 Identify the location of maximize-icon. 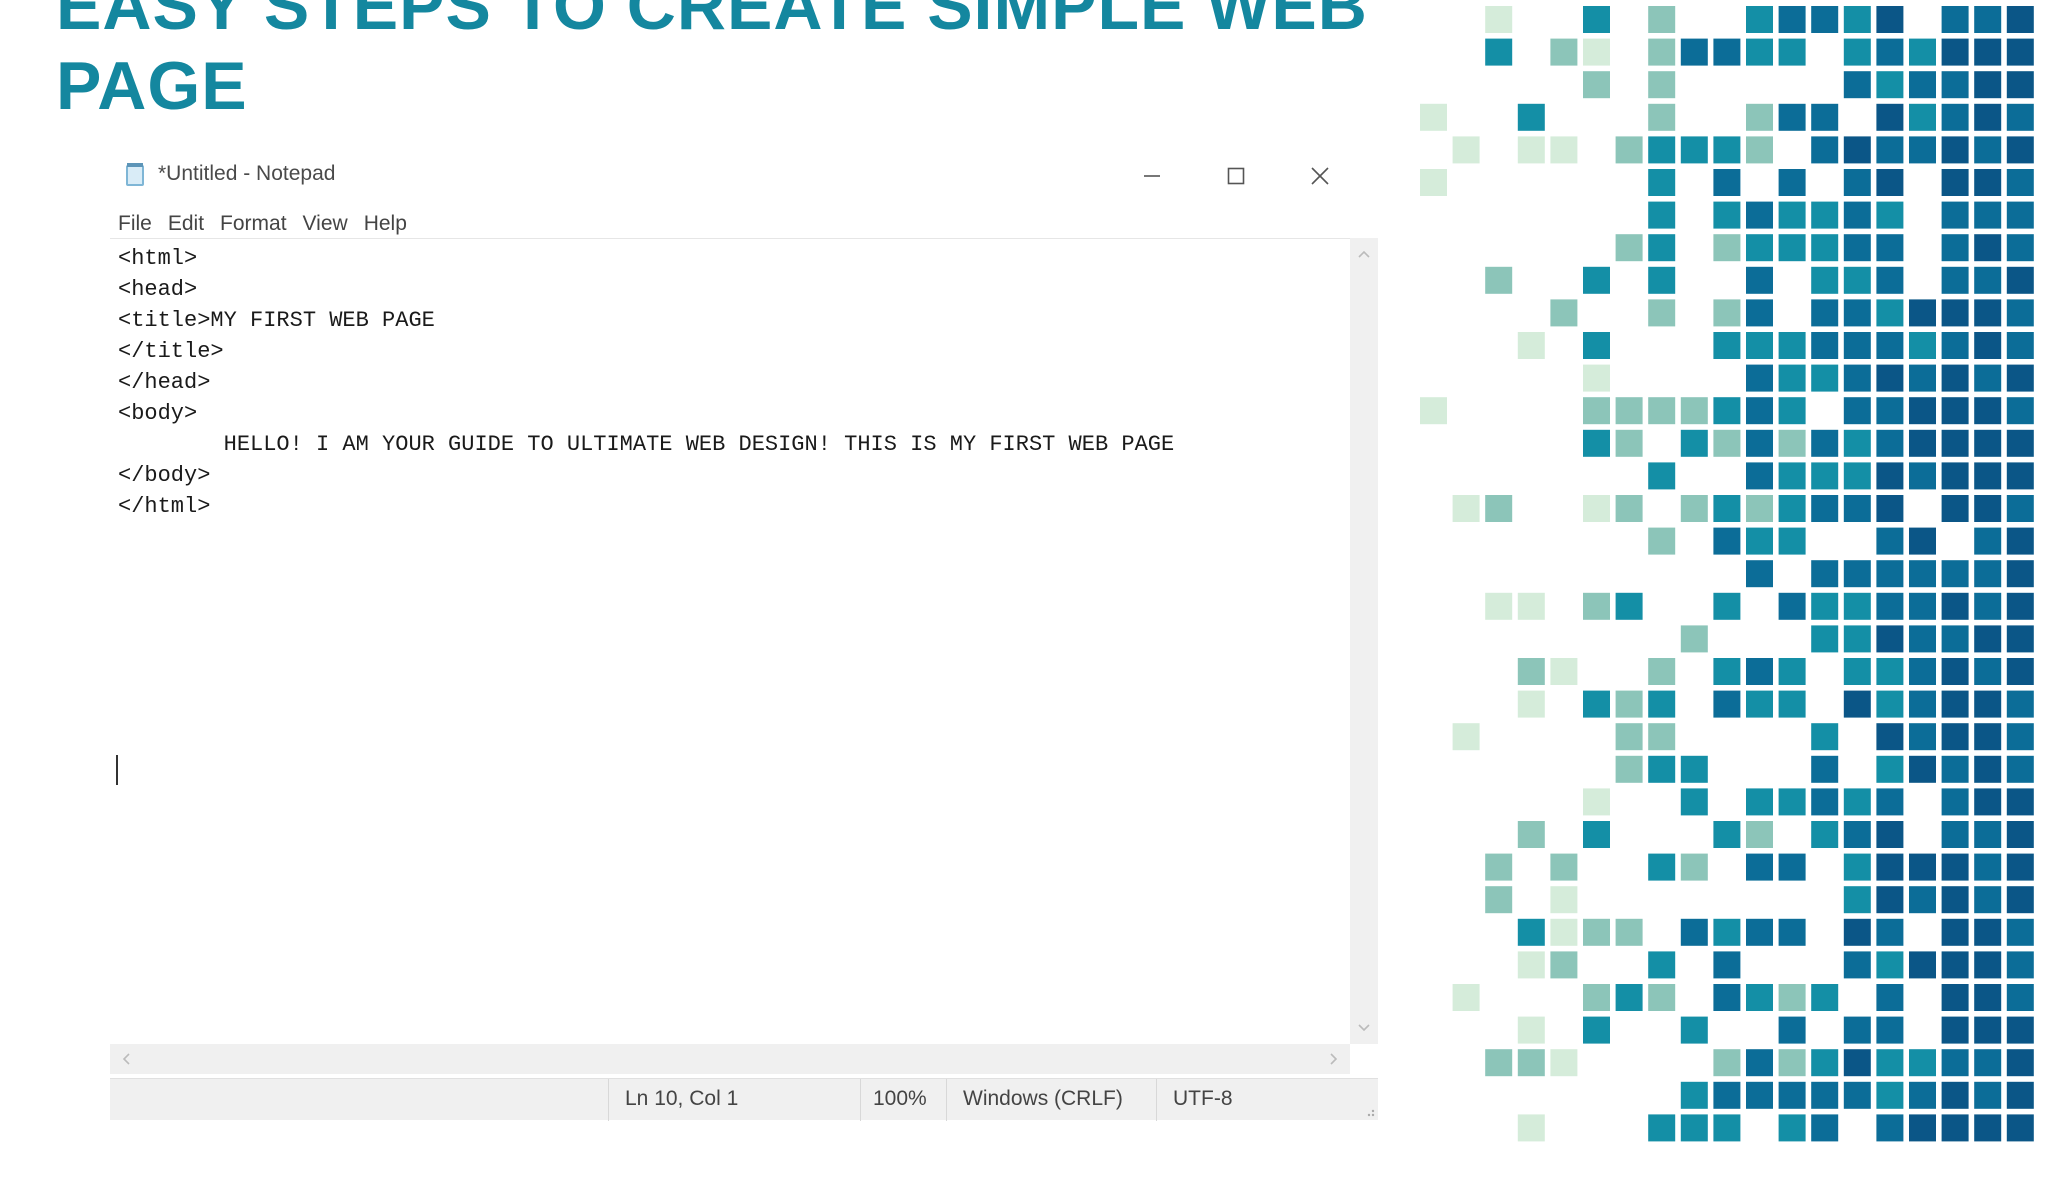
(1236, 176).